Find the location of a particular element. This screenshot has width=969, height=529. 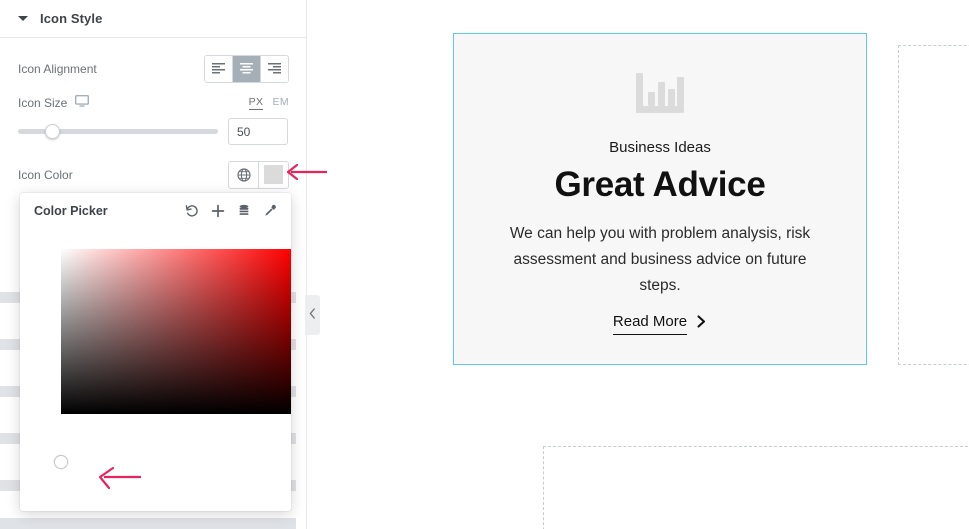

icon-alignment-group is located at coordinates (246, 68).